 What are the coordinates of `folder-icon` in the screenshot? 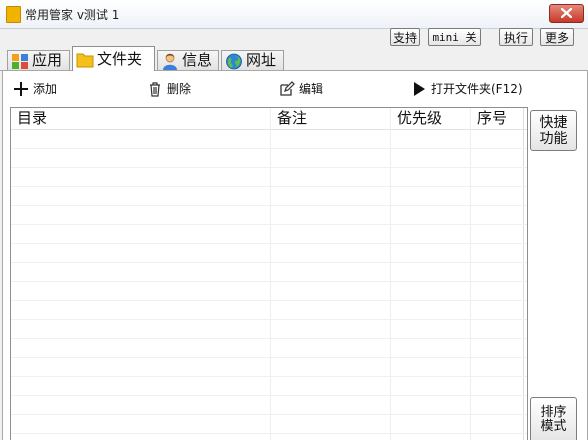 It's located at (85, 60).